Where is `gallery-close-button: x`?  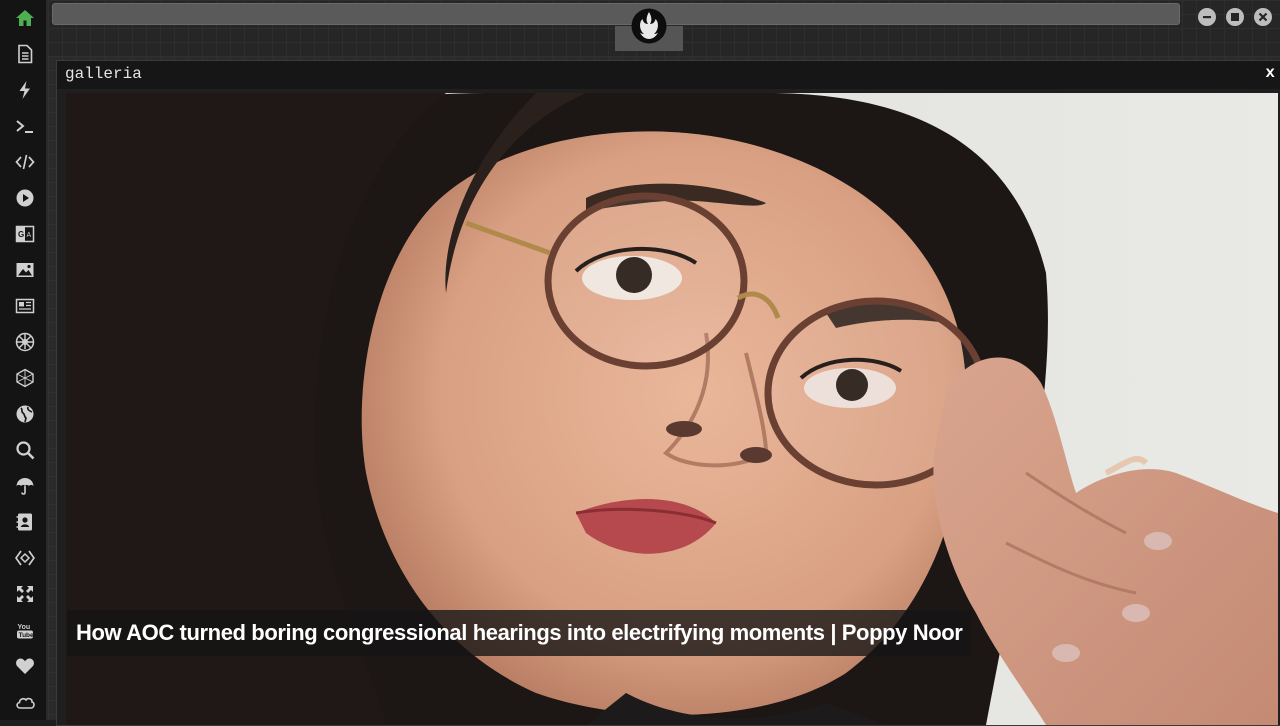 gallery-close-button: x is located at coordinates (1270, 73).